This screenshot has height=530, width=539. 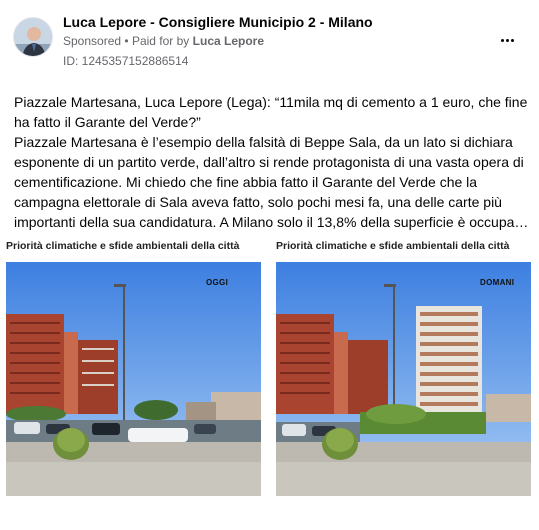 I want to click on more-horizontal-icon, so click(x=502, y=40).